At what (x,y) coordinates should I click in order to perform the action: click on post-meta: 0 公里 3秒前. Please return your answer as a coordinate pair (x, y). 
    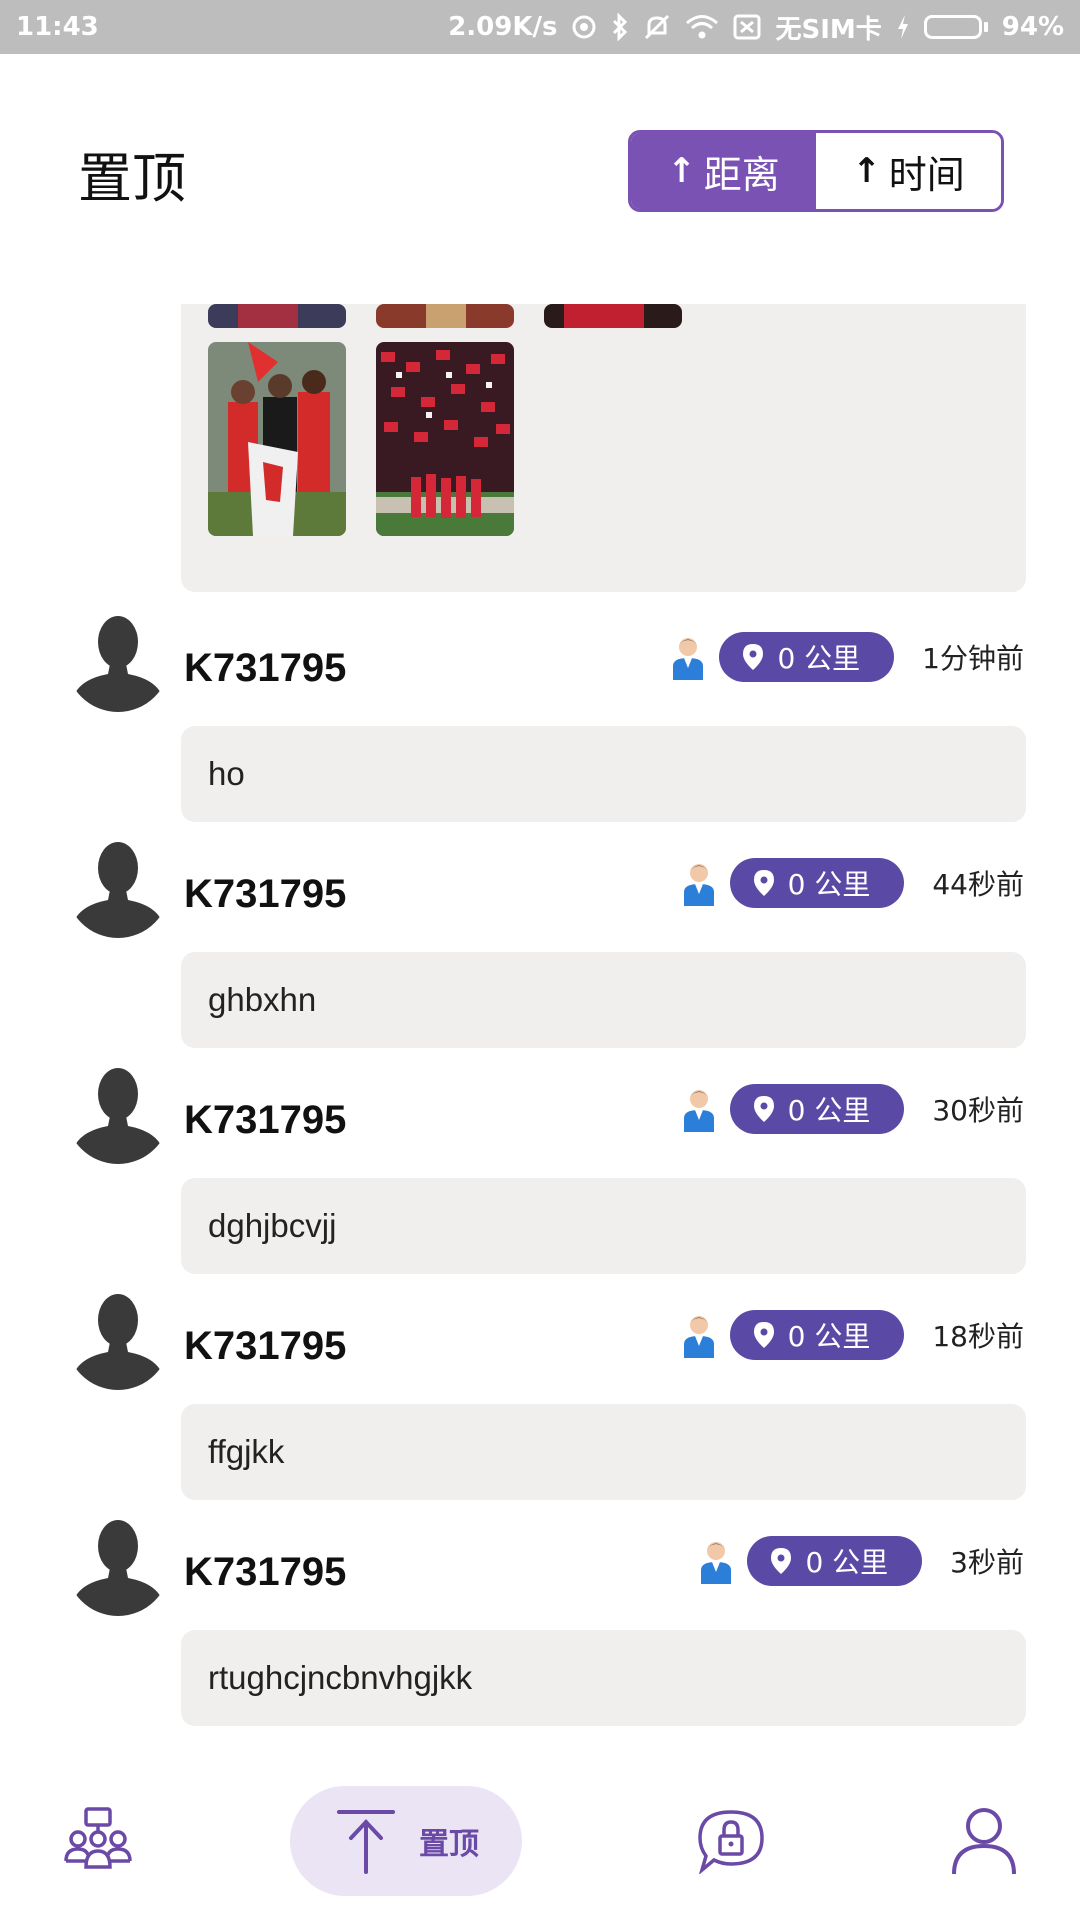
    Looking at the image, I should click on (861, 1561).